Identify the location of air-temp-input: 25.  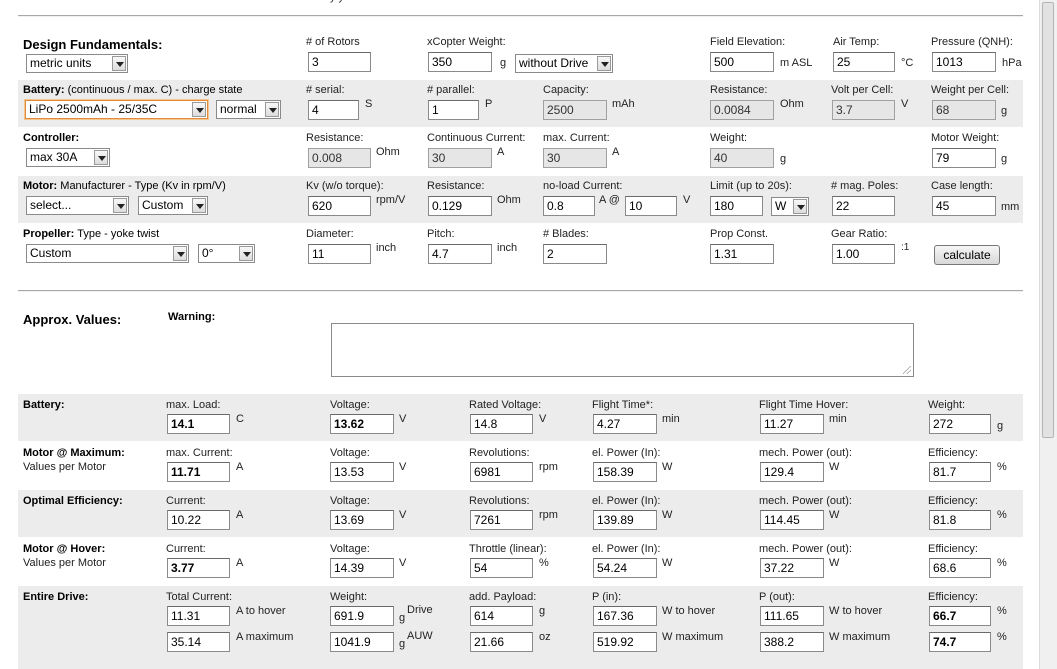
(864, 62).